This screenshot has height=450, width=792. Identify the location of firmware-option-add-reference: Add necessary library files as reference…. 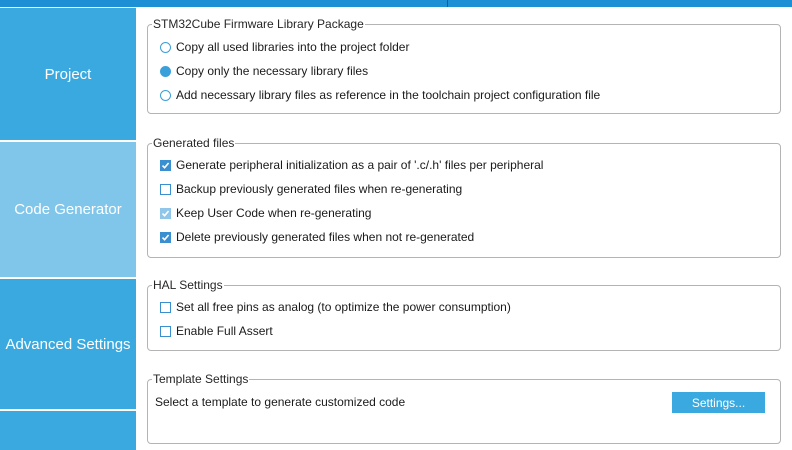
(380, 95).